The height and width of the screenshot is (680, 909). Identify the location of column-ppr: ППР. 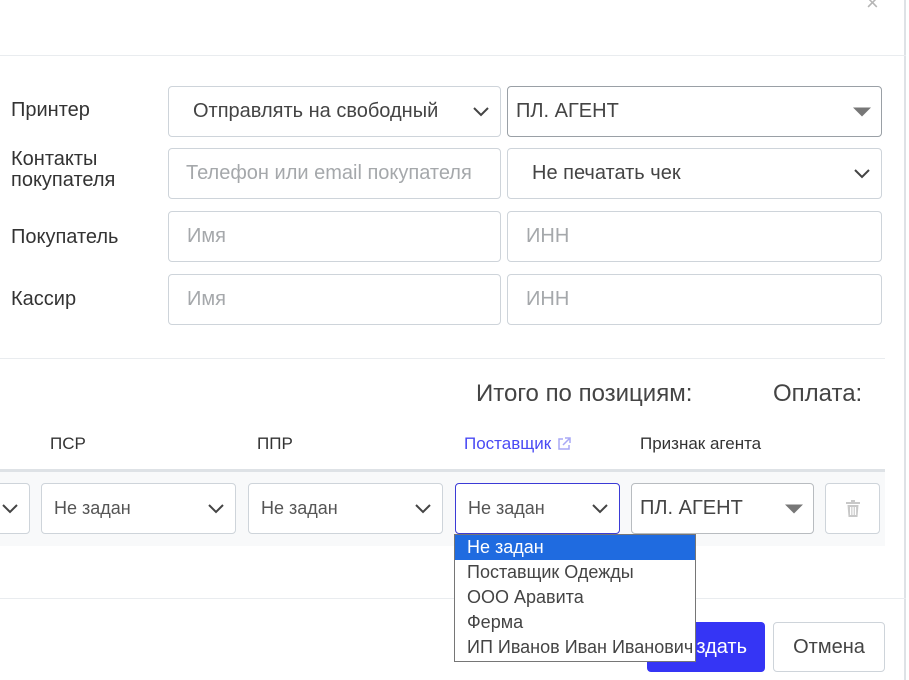
(275, 443).